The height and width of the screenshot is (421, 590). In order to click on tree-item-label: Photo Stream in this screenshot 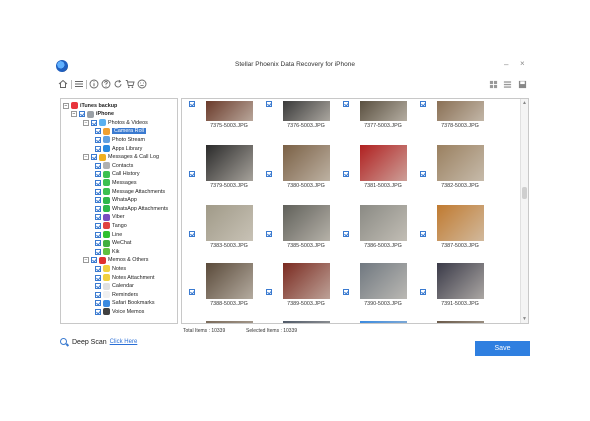, I will do `click(128, 139)`.